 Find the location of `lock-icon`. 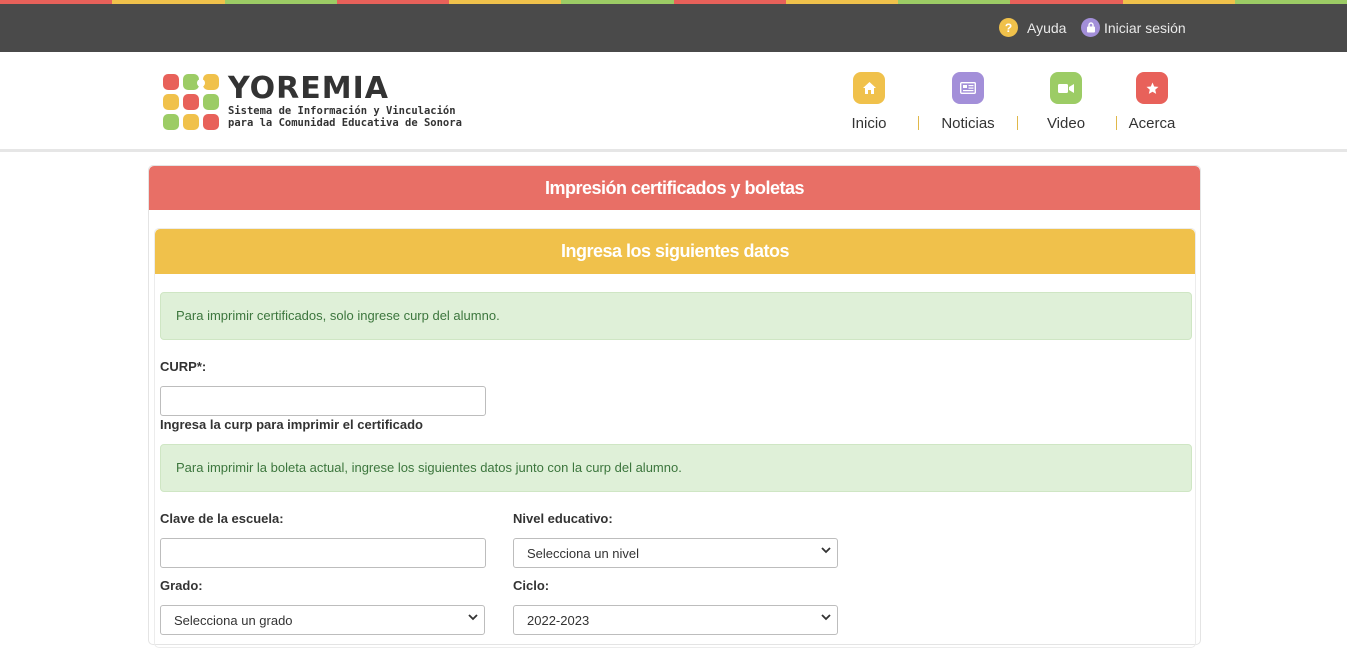

lock-icon is located at coordinates (1090, 27).